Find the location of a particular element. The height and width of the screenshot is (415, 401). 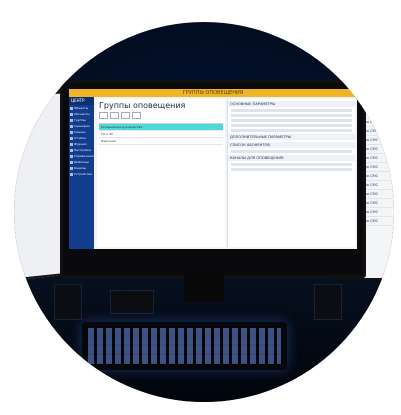

copy-icon is located at coordinates (114, 115).